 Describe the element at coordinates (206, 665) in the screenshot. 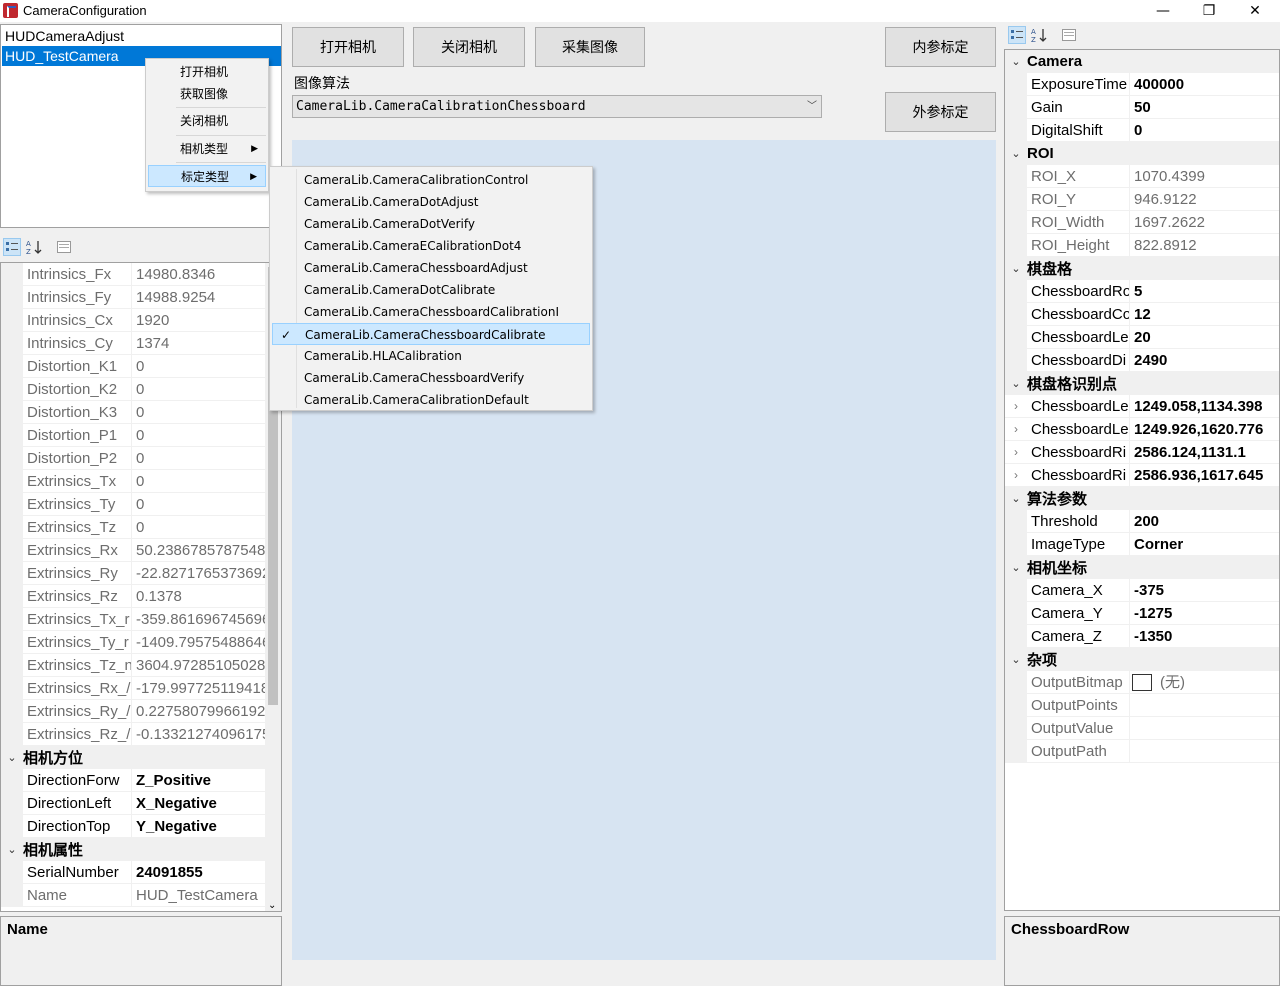

I see `property-value: 3604.972851050288` at that location.